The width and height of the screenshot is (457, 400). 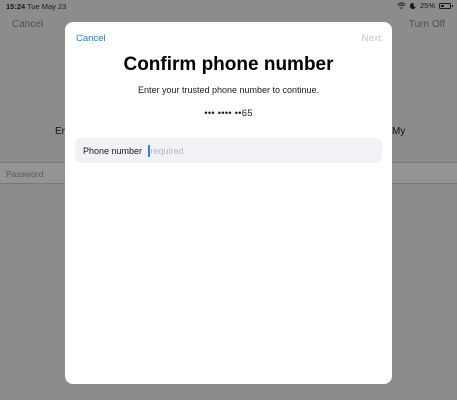 I want to click on phone-number-field: Phone number, so click(x=228, y=150).